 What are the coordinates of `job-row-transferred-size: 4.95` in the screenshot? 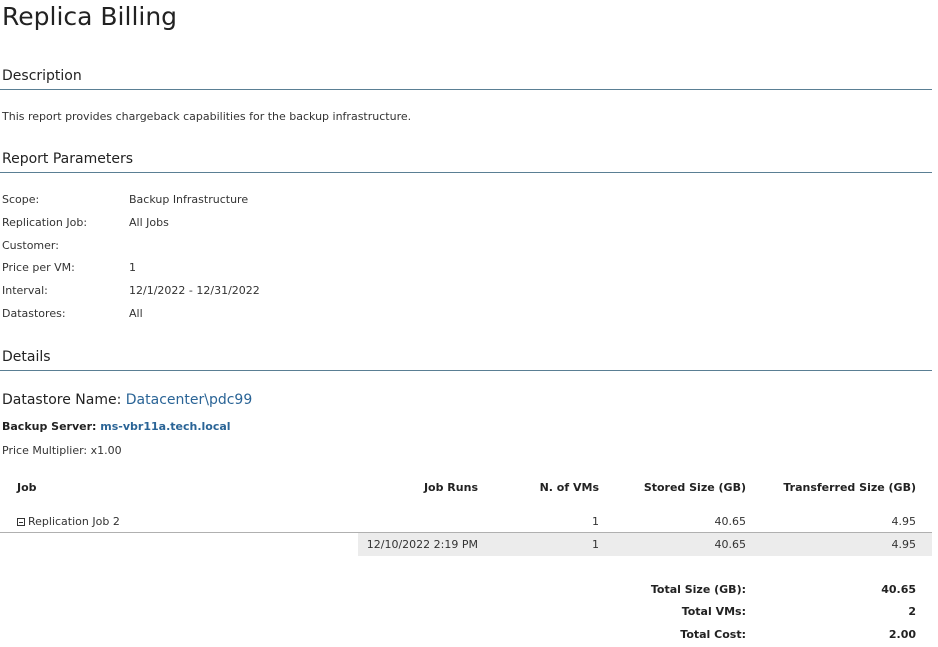 It's located at (904, 521).